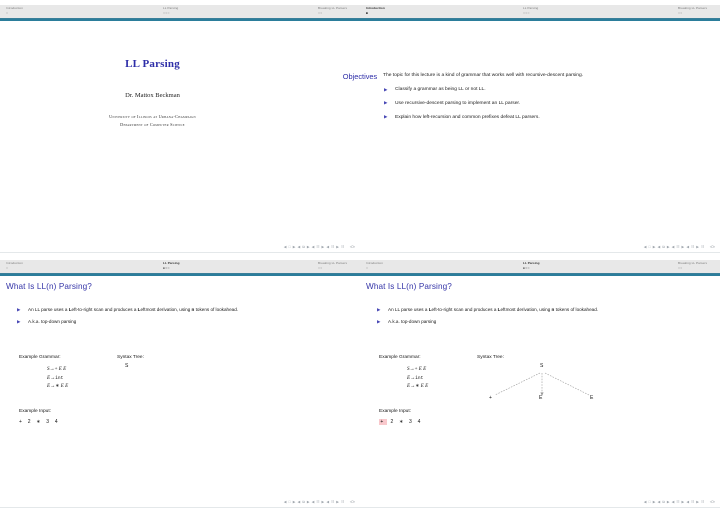 The height and width of the screenshot is (510, 720). What do you see at coordinates (375, 10) in the screenshot?
I see `headline-section-introduction: Introduction ■` at bounding box center [375, 10].